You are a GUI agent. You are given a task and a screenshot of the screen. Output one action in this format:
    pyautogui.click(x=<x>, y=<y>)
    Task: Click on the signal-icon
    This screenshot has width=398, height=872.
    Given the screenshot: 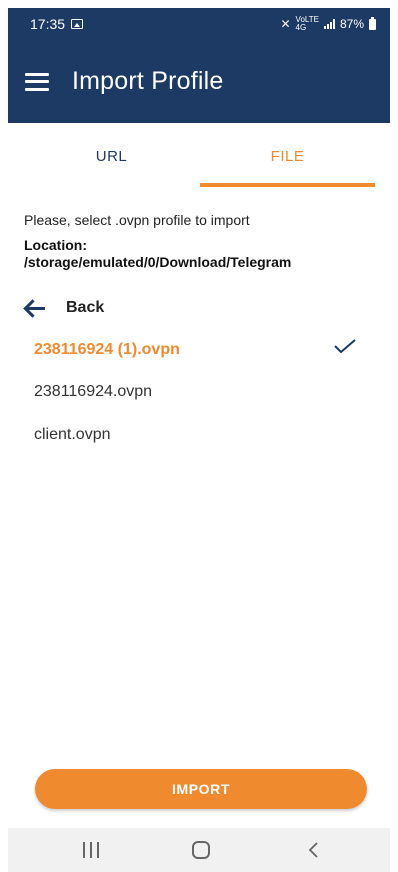 What is the action you would take?
    pyautogui.click(x=329, y=24)
    